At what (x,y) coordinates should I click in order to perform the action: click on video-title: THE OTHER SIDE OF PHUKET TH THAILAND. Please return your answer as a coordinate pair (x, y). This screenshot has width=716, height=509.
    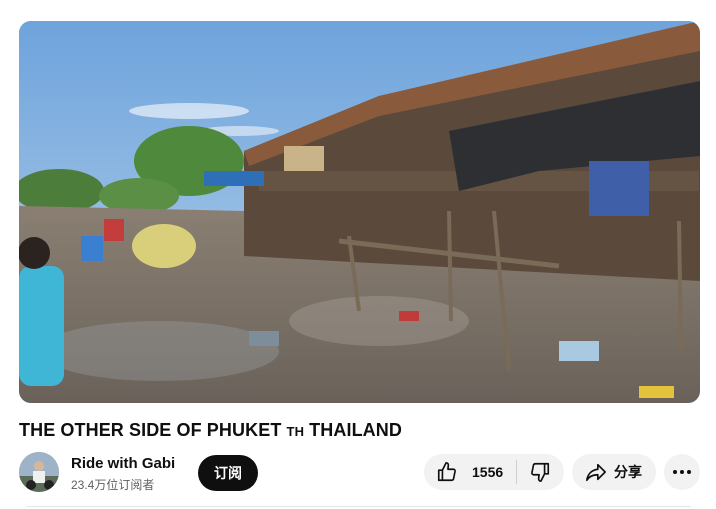
    Looking at the image, I should click on (210, 430).